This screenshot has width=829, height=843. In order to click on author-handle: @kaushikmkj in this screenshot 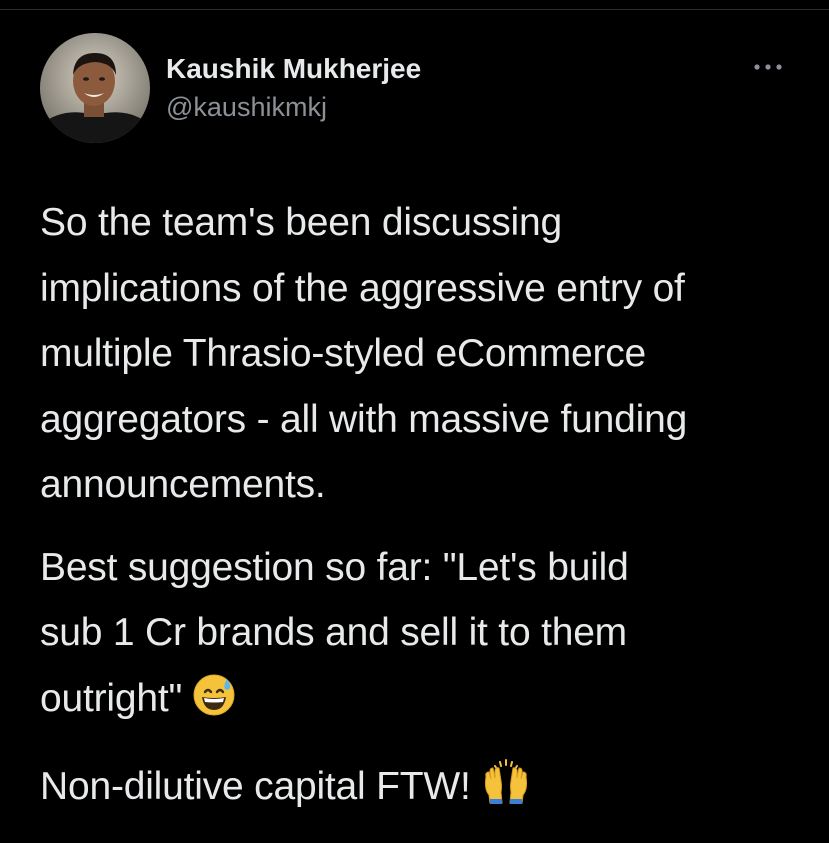, I will do `click(293, 107)`.